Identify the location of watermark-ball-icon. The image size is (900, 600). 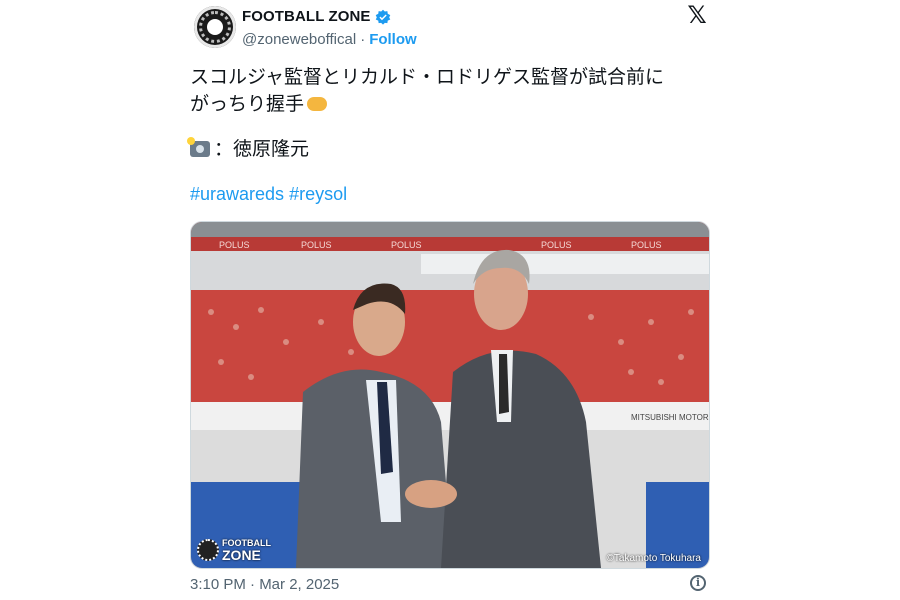
(208, 550).